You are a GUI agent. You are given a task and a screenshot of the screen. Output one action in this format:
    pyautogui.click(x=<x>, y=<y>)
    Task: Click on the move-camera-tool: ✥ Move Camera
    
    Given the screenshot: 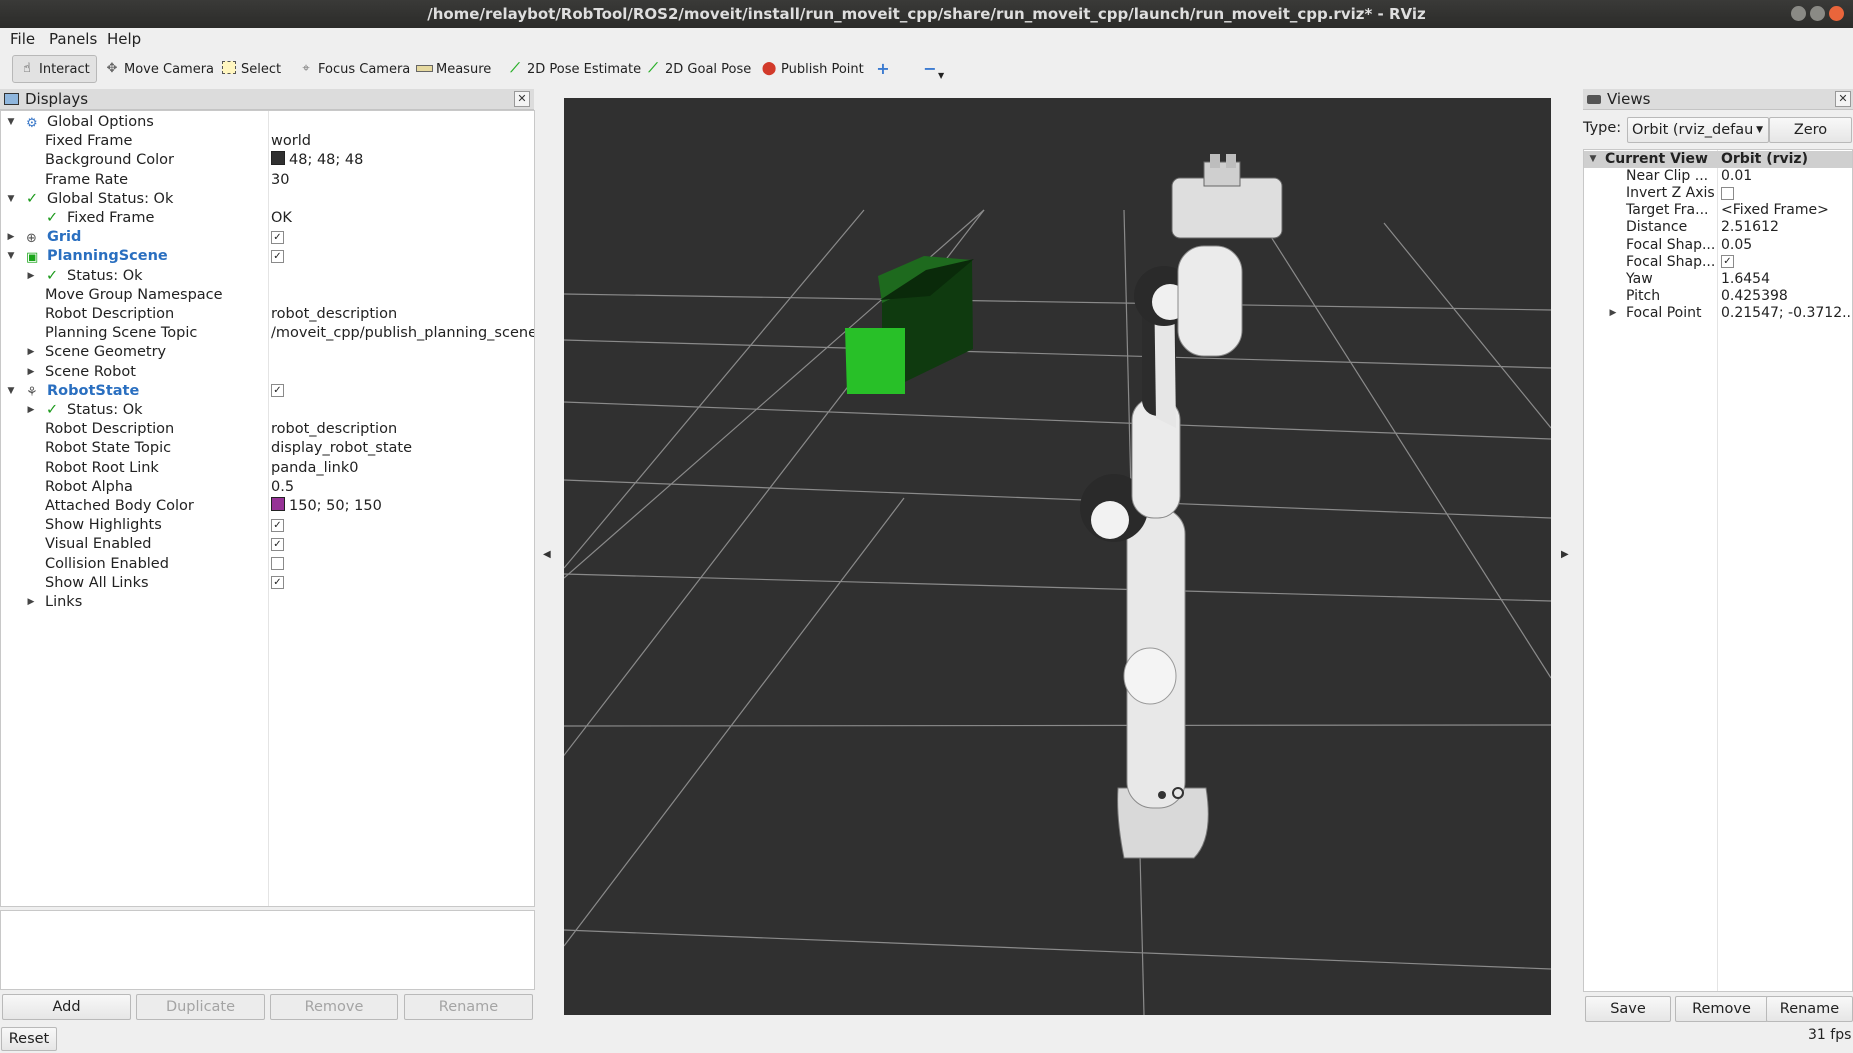 What is the action you would take?
    pyautogui.click(x=159, y=69)
    